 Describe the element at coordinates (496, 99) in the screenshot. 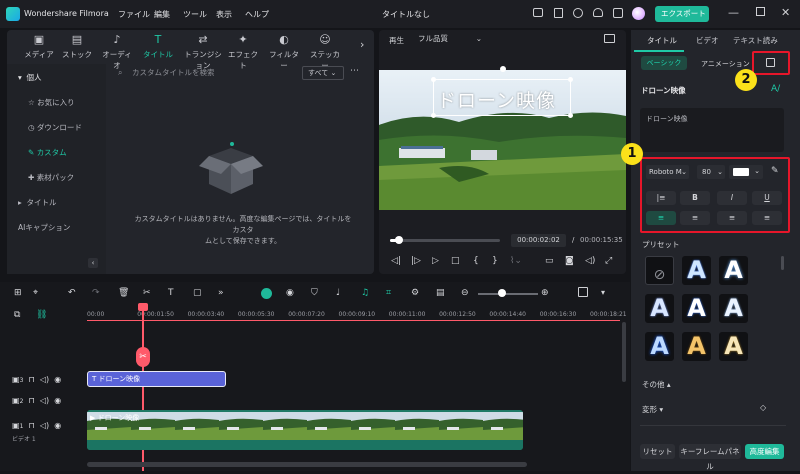

I see `overlay-title-text: ドローン映像` at that location.